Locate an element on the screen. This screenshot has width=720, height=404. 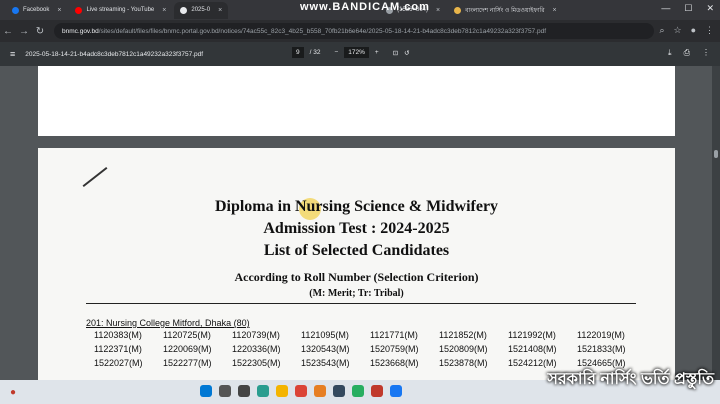
reload-icon: ↻ is located at coordinates (40, 31).